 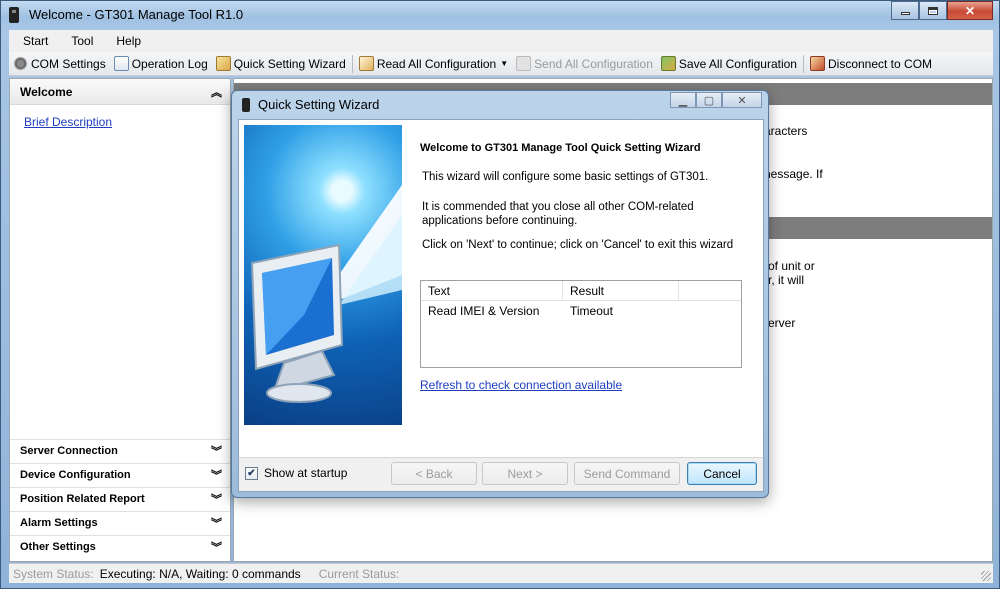 What do you see at coordinates (127, 122) in the screenshot?
I see `brief-description-link: Brief Description` at bounding box center [127, 122].